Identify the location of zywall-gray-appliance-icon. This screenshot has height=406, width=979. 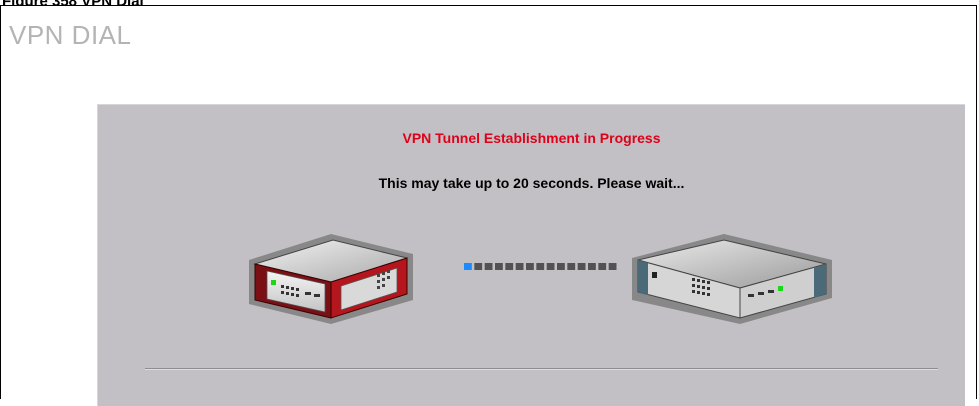
(732, 279).